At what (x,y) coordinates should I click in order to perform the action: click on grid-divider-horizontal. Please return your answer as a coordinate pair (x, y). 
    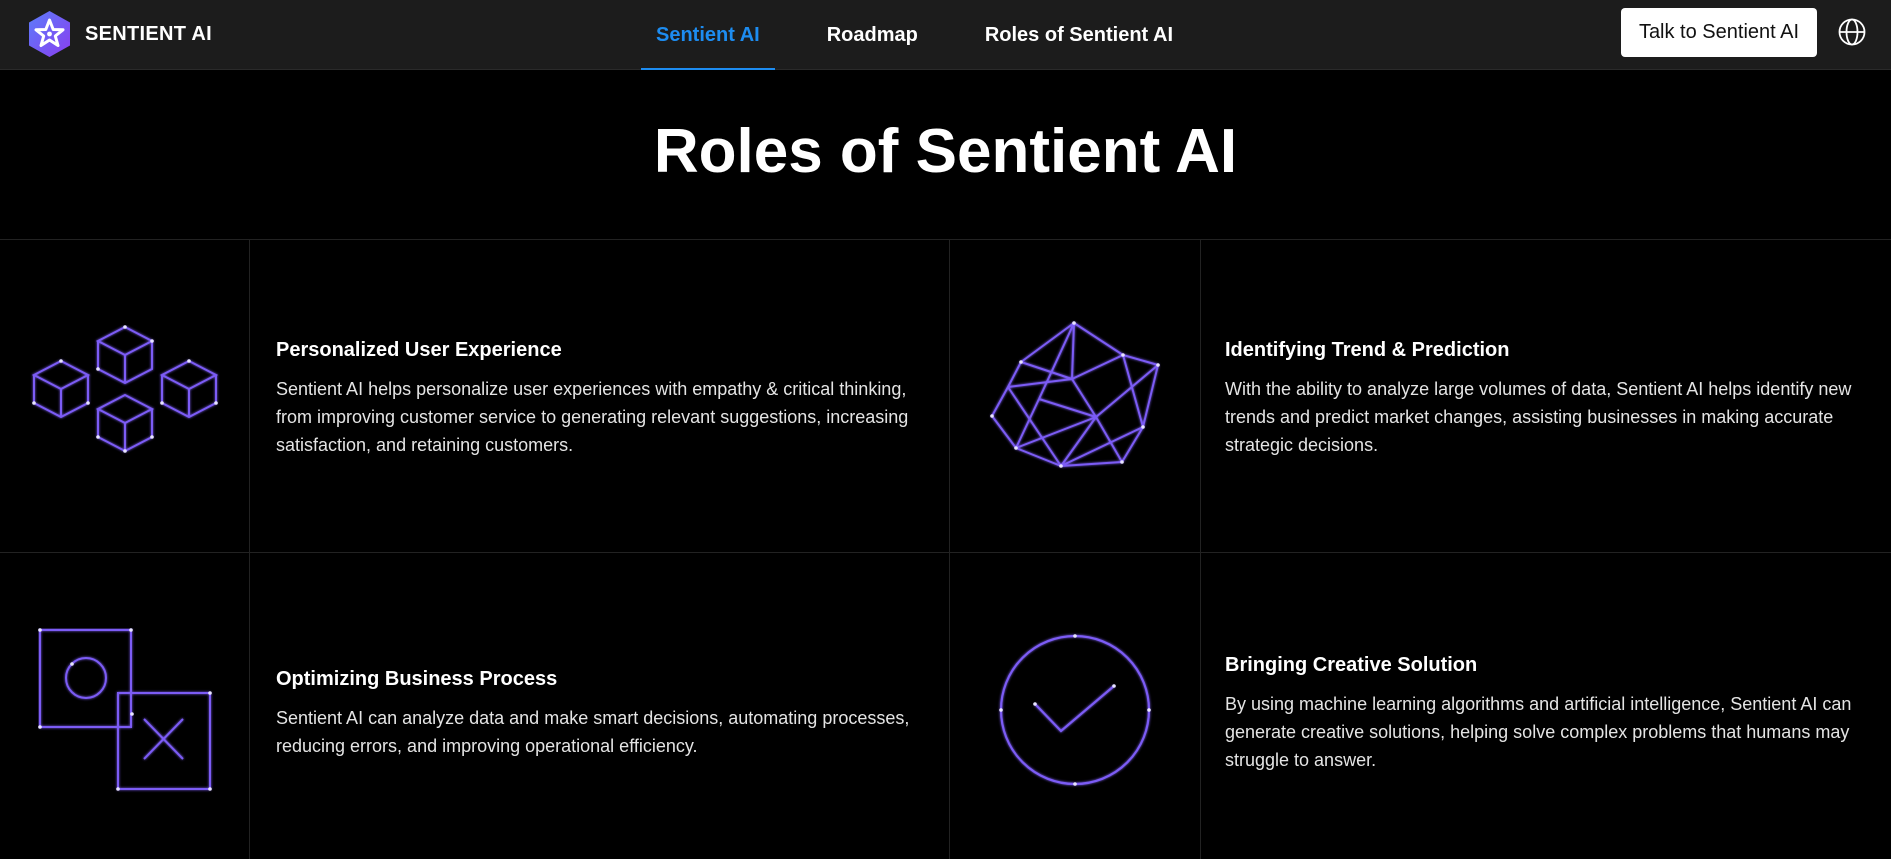
    Looking at the image, I should click on (945, 552).